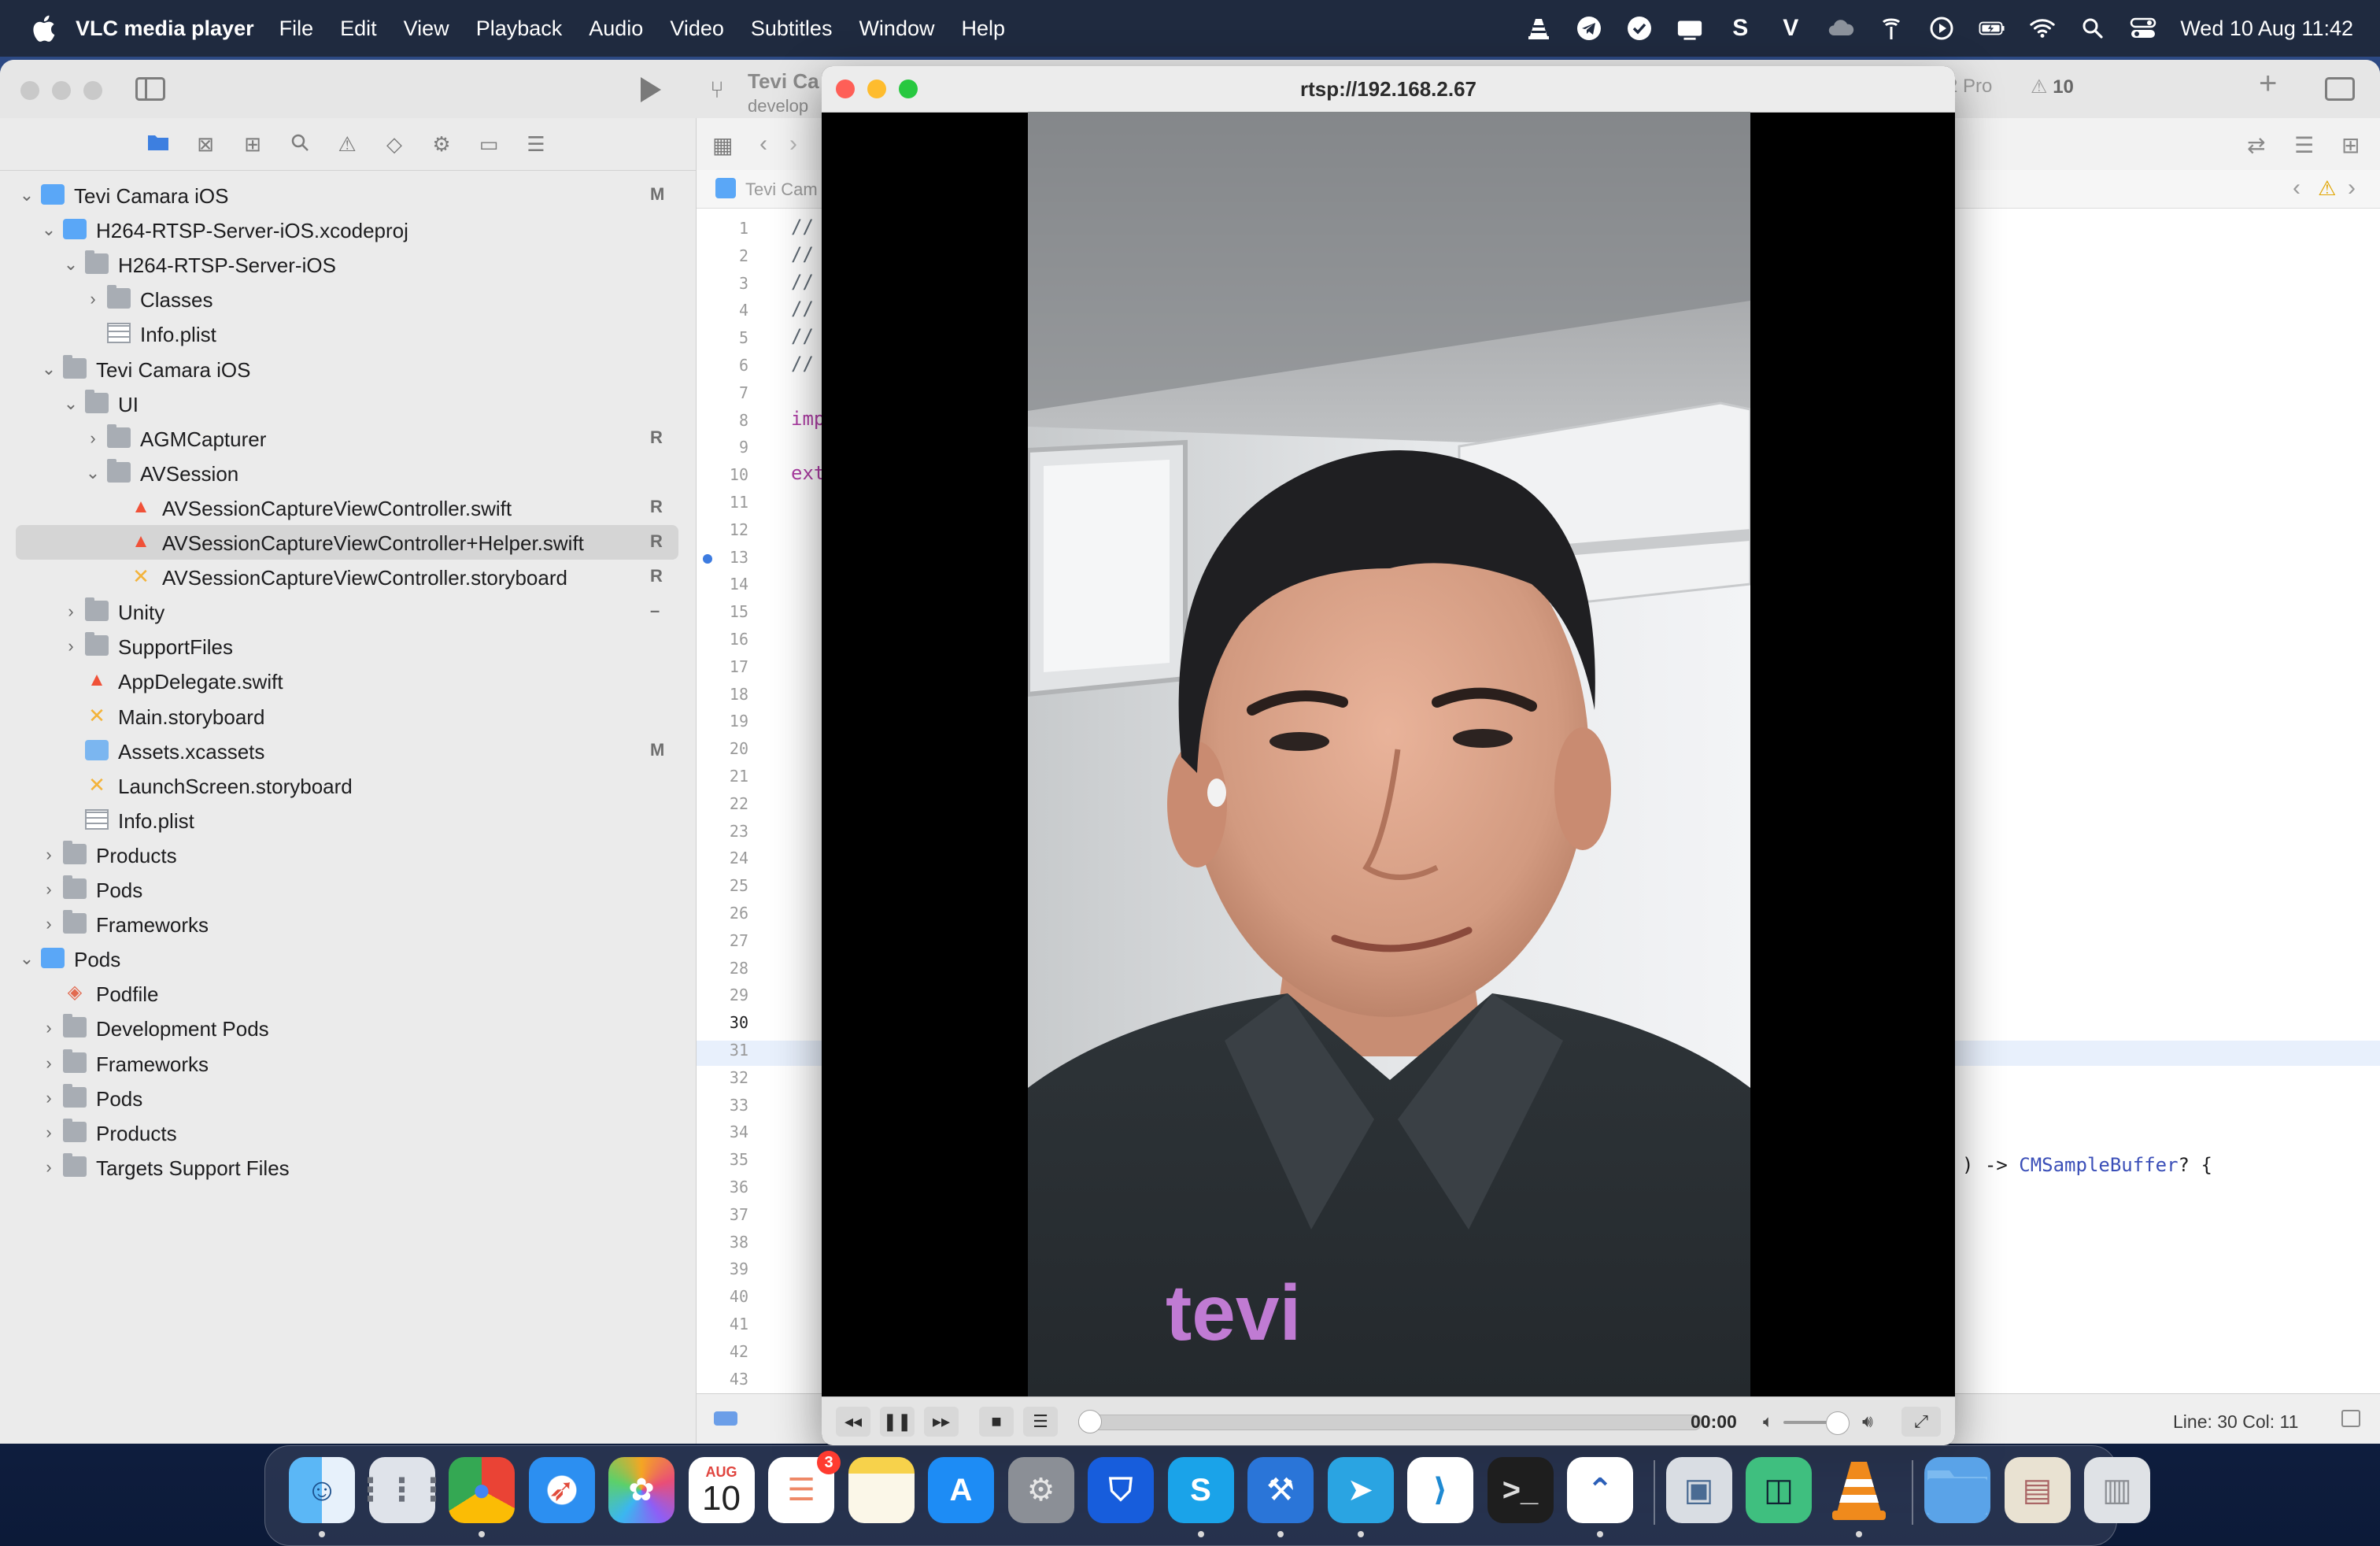  What do you see at coordinates (158, 144) in the screenshot?
I see `folder-nav-icon` at bounding box center [158, 144].